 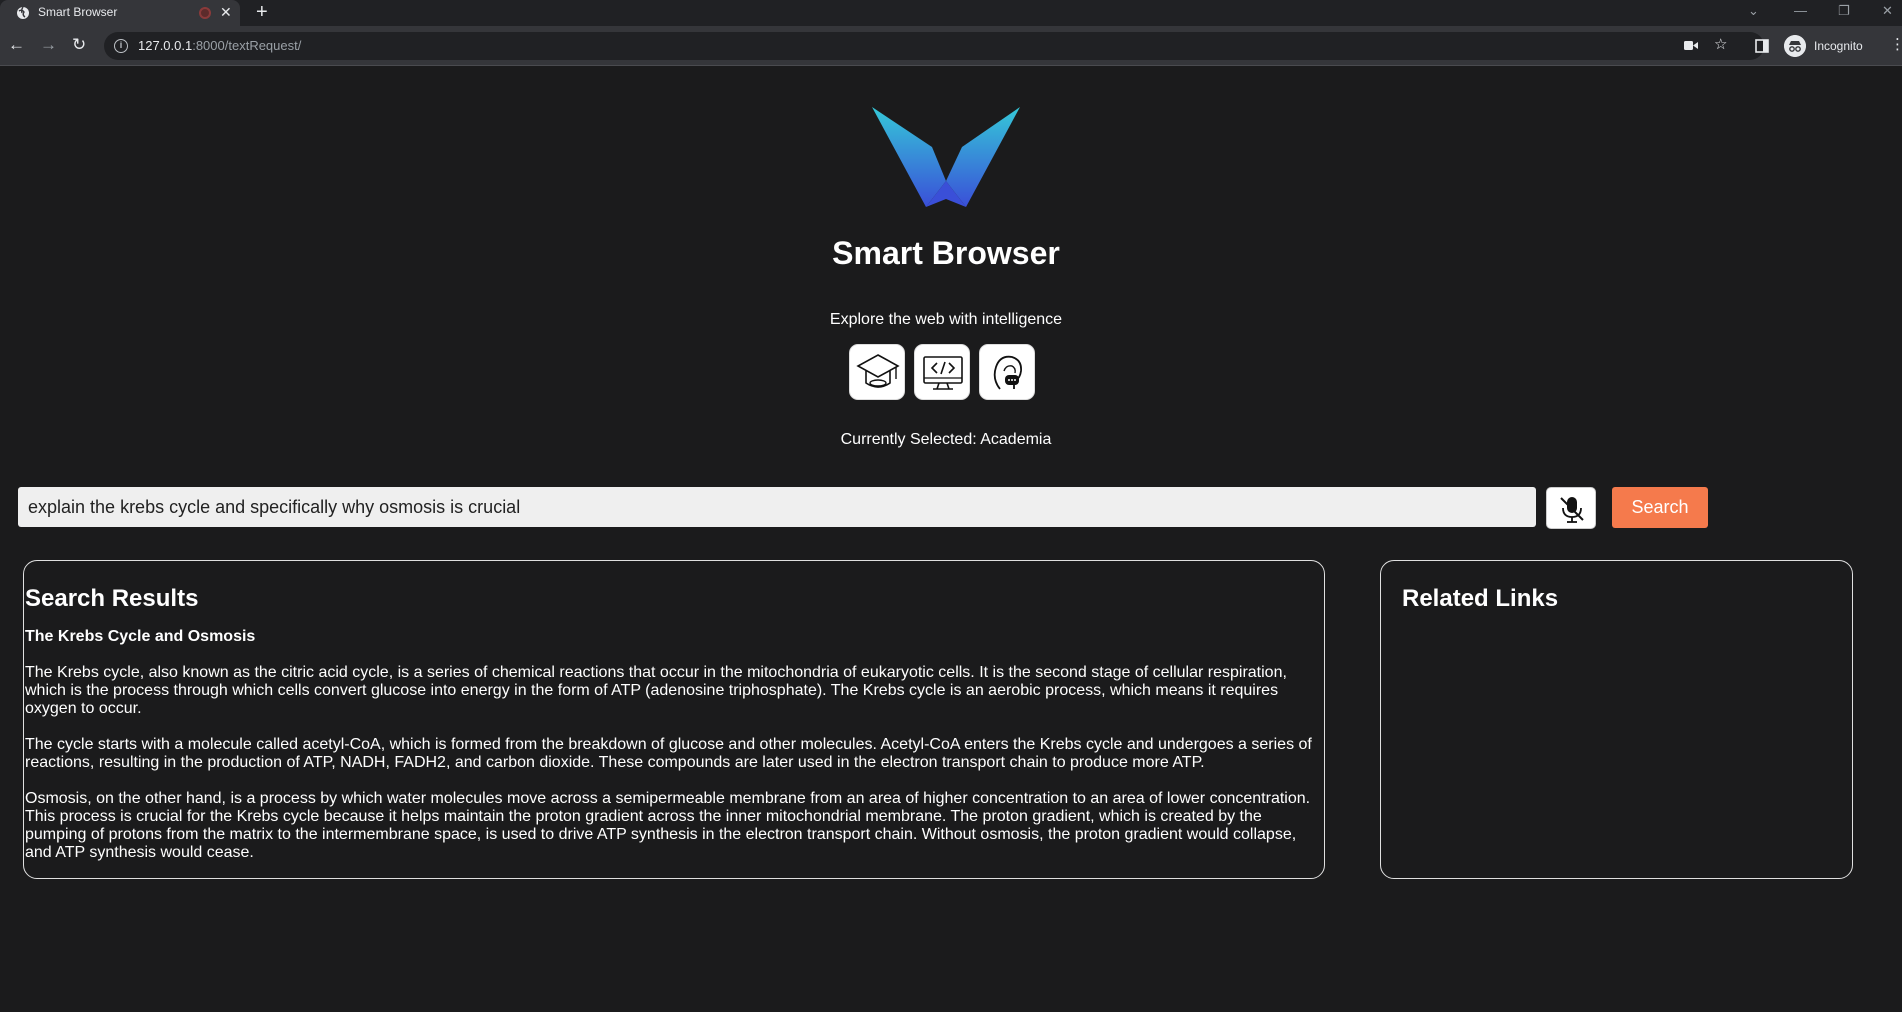 What do you see at coordinates (262, 12) in the screenshot?
I see `plus-icon: +` at bounding box center [262, 12].